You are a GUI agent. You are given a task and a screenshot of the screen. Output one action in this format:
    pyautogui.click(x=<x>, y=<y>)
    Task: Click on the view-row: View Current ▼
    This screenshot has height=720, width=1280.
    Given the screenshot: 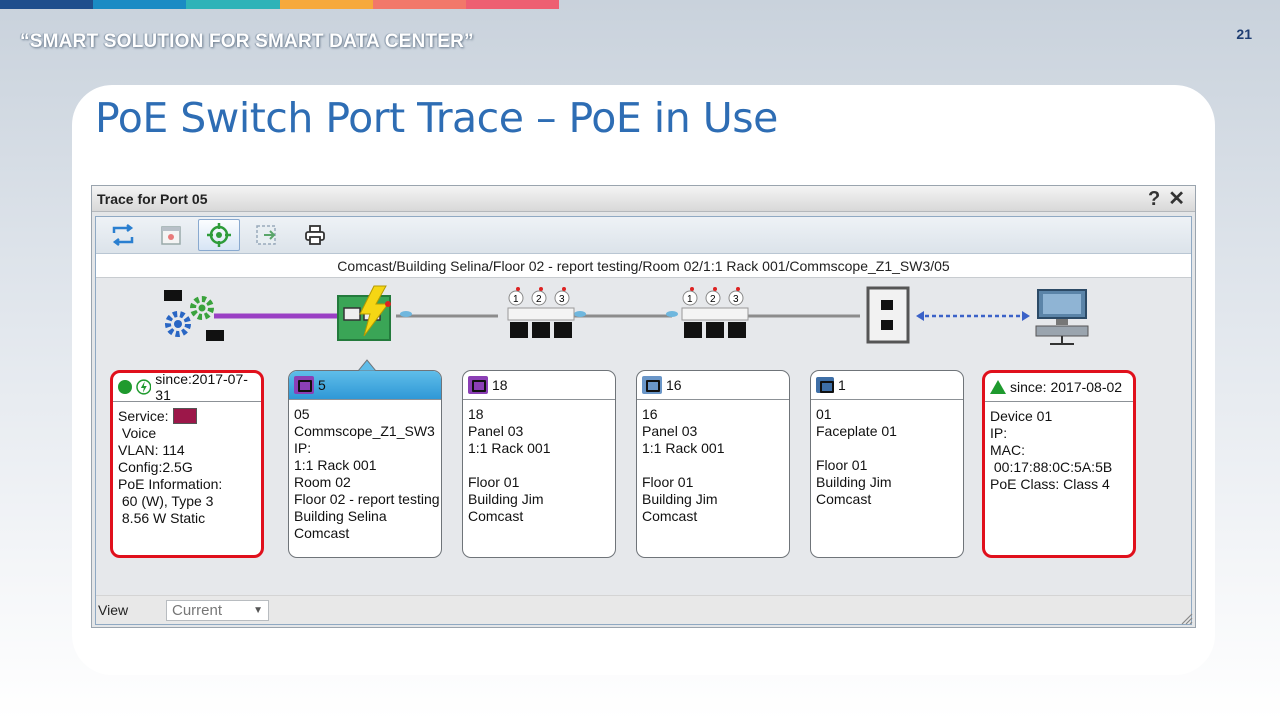 What is the action you would take?
    pyautogui.click(x=643, y=609)
    